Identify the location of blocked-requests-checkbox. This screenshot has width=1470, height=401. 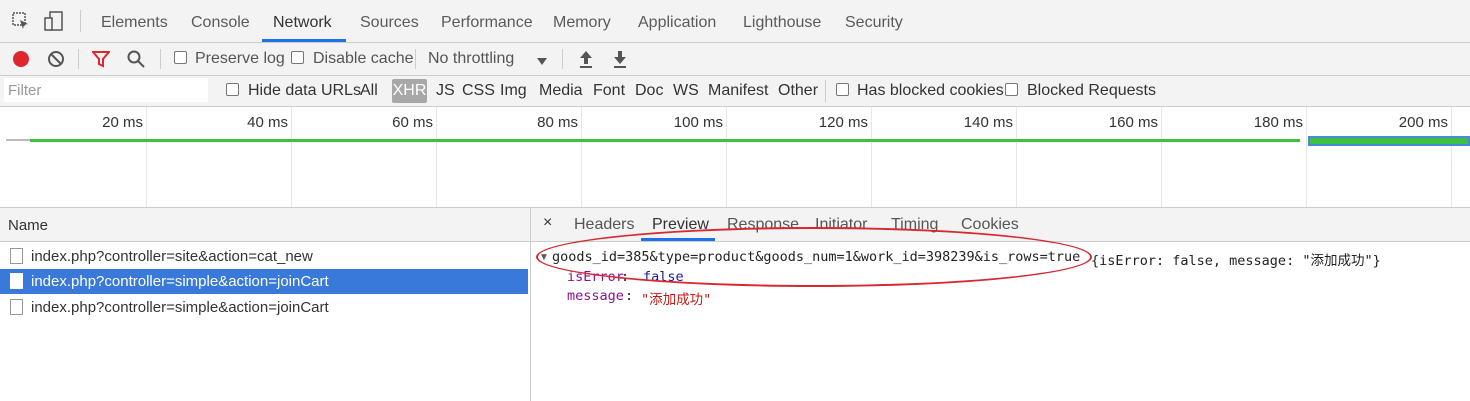
(1011, 89).